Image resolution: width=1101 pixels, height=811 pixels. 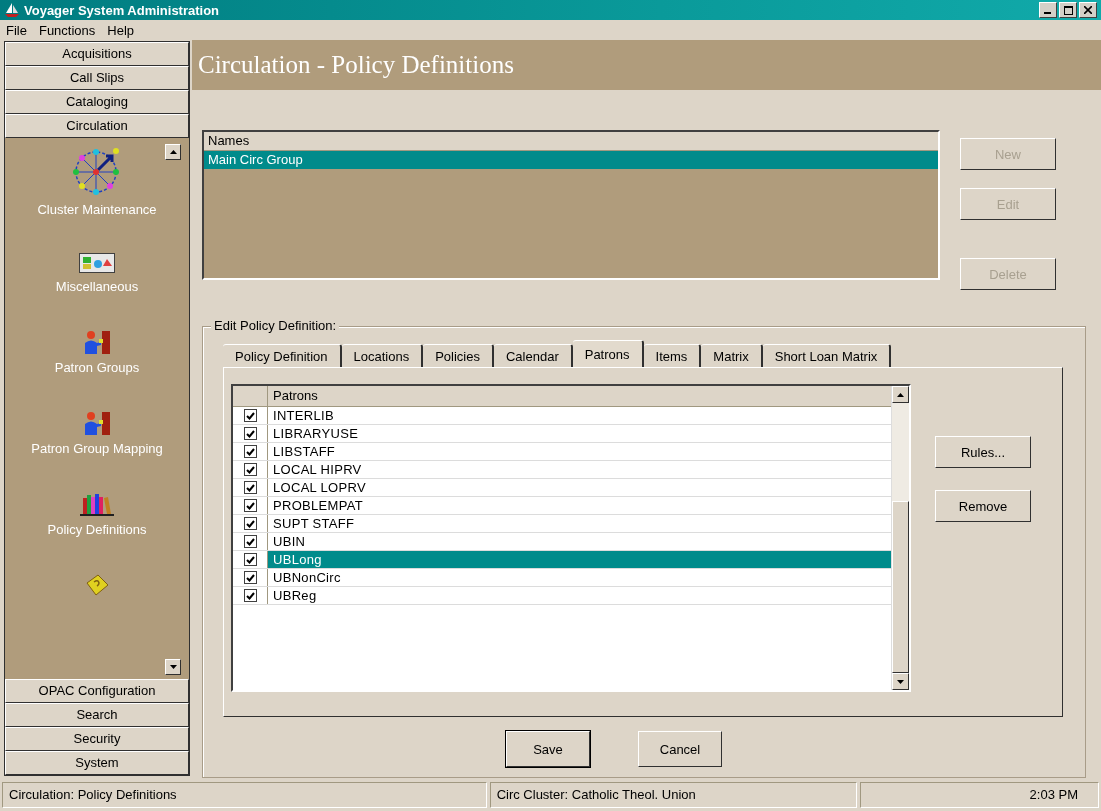 I want to click on maximize-button, so click(x=1068, y=10).